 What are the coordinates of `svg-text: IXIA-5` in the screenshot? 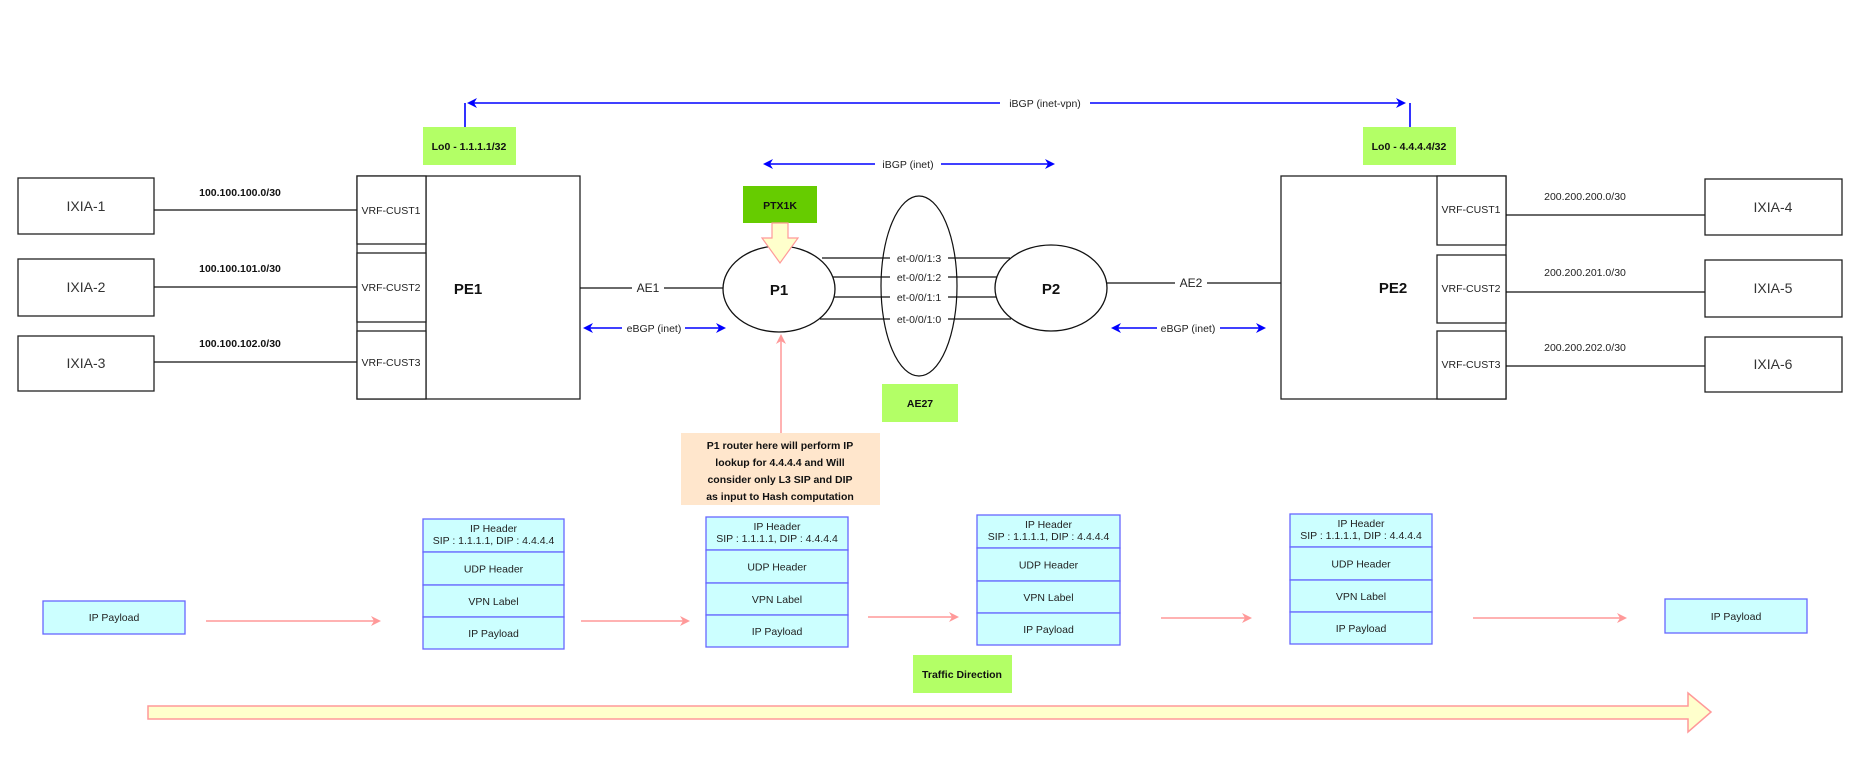 It's located at (1773, 288).